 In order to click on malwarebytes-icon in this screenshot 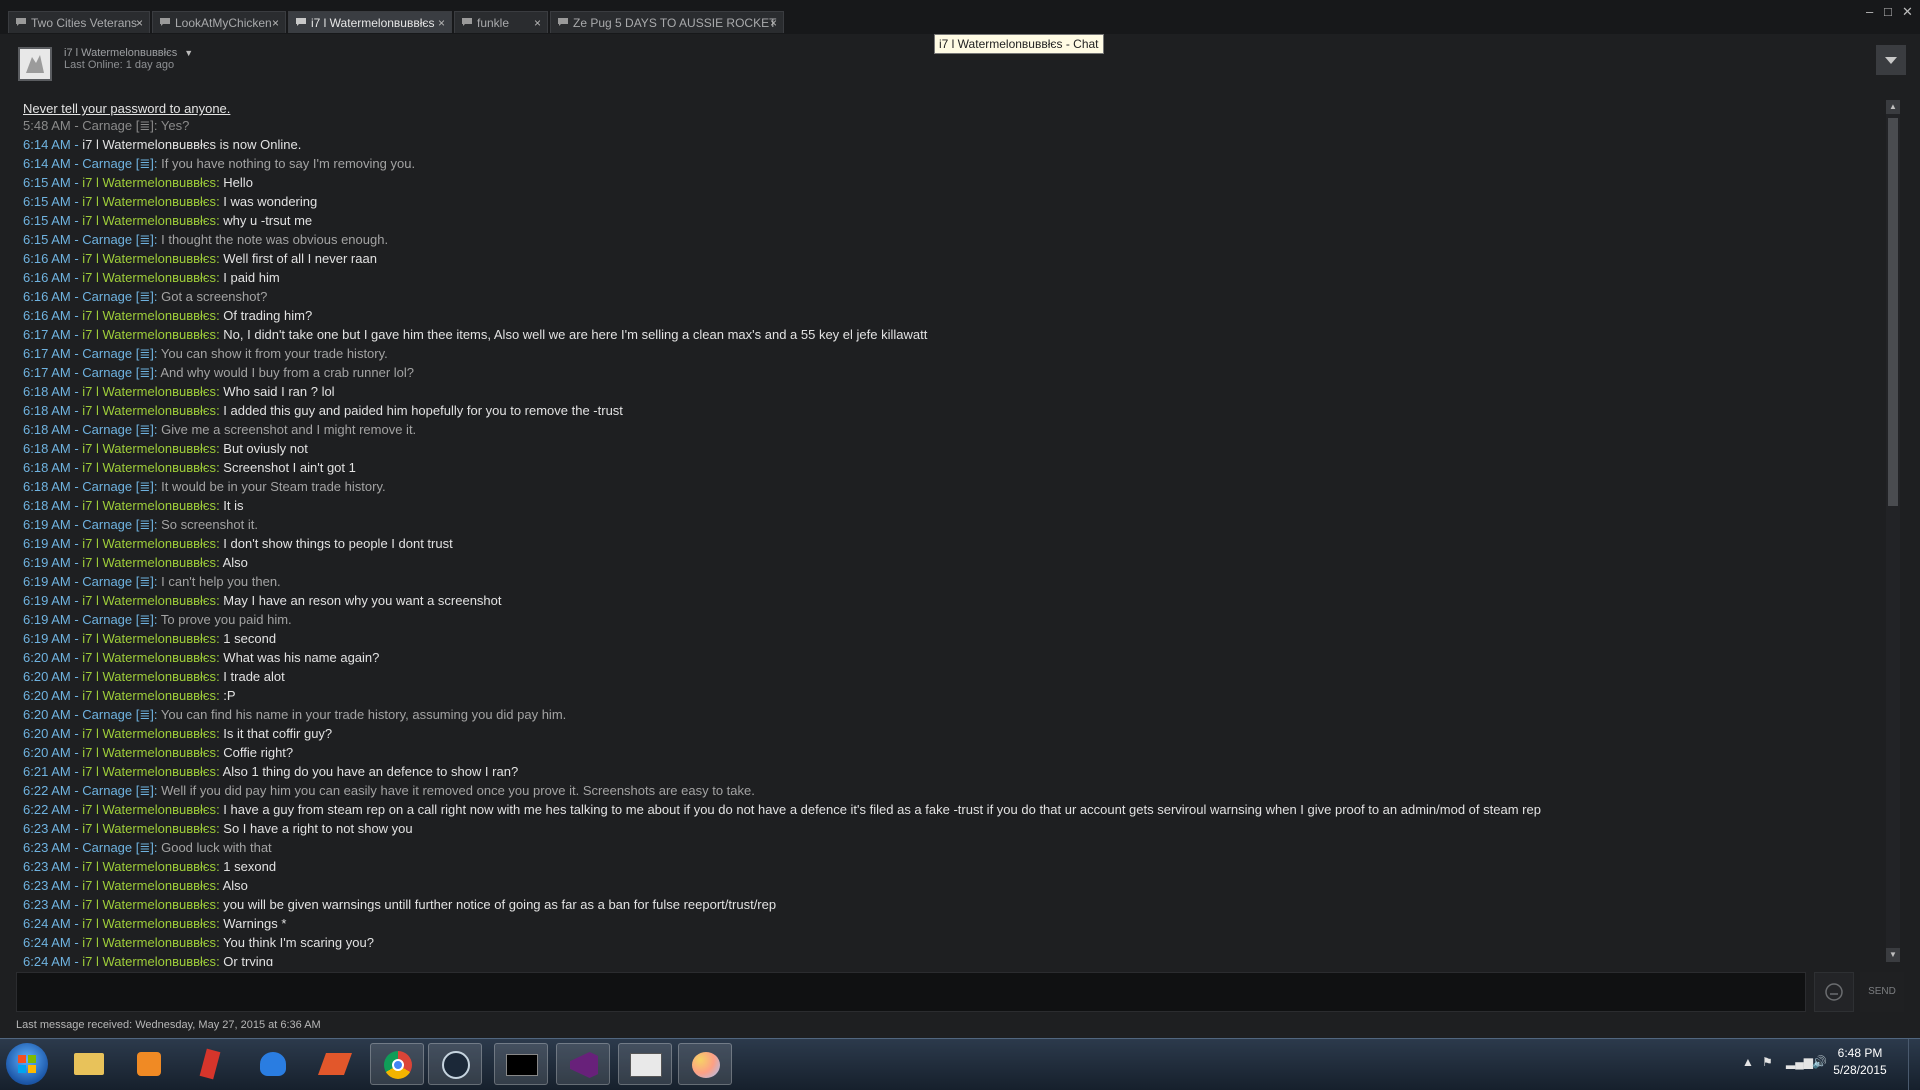, I will do `click(273, 1064)`.